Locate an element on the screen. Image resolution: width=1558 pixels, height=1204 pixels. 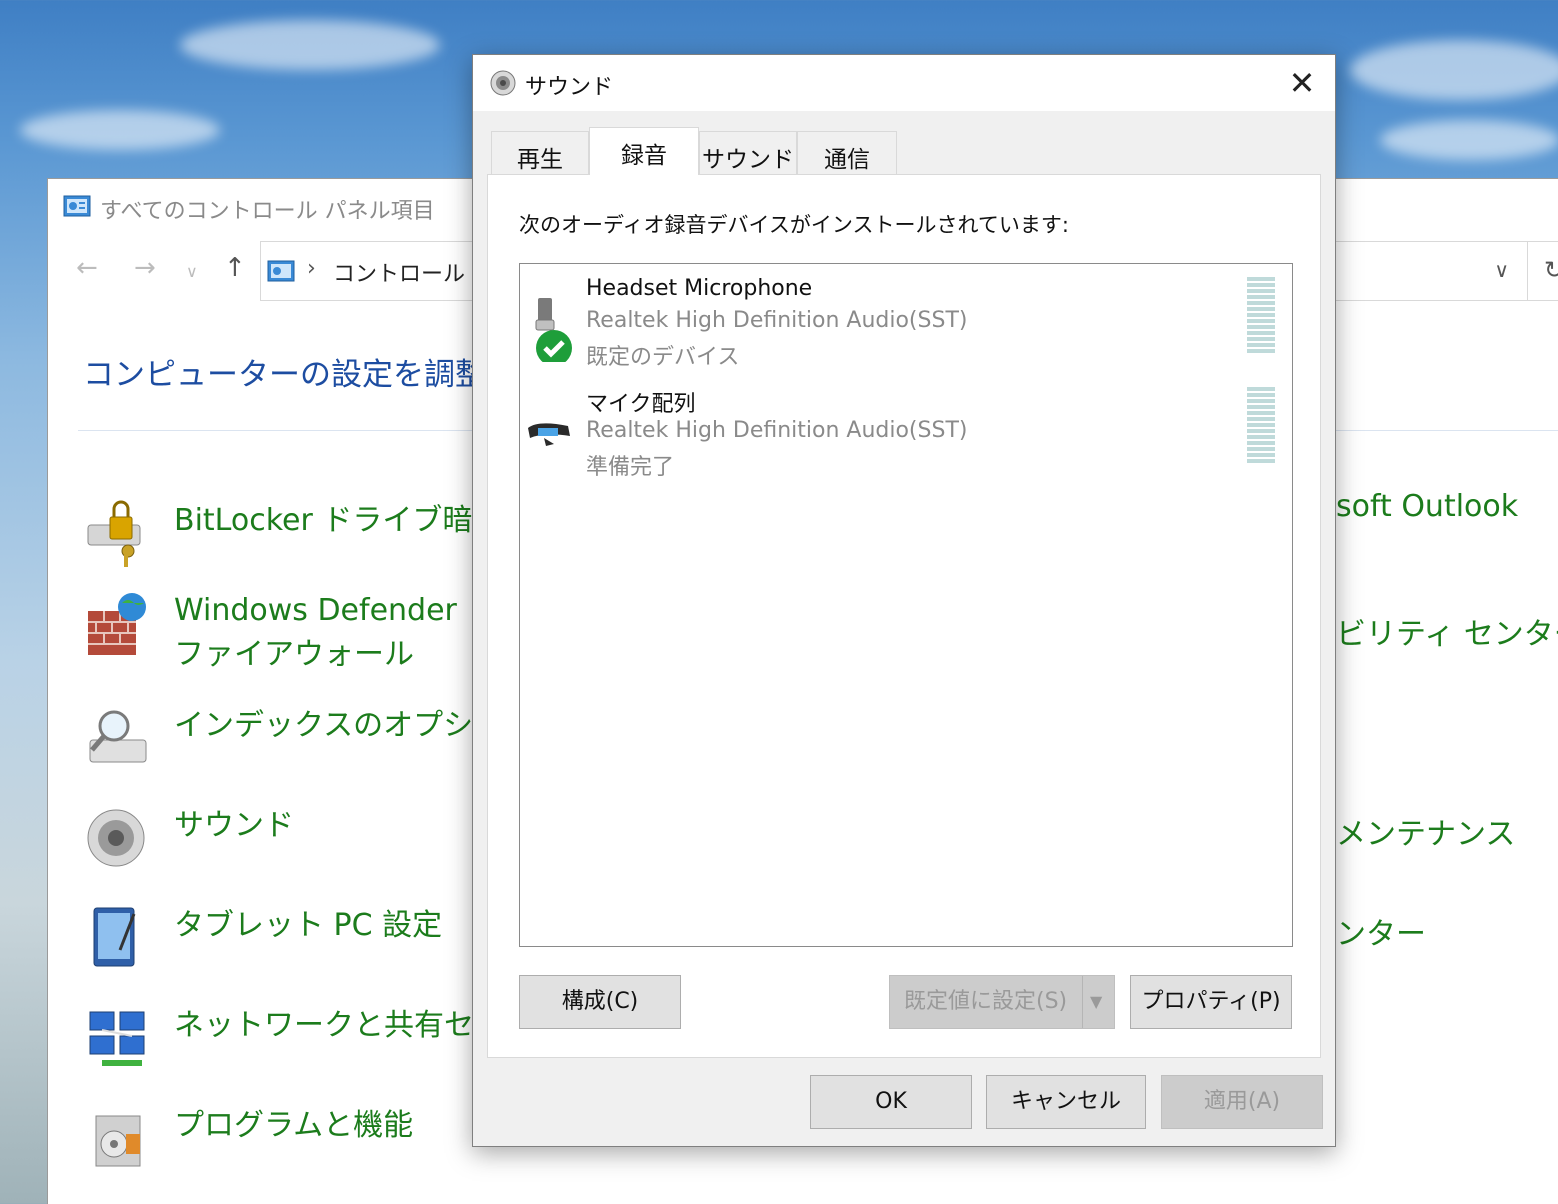
cp-item-programs: プログラムと機能 is located at coordinates (248, 1139).